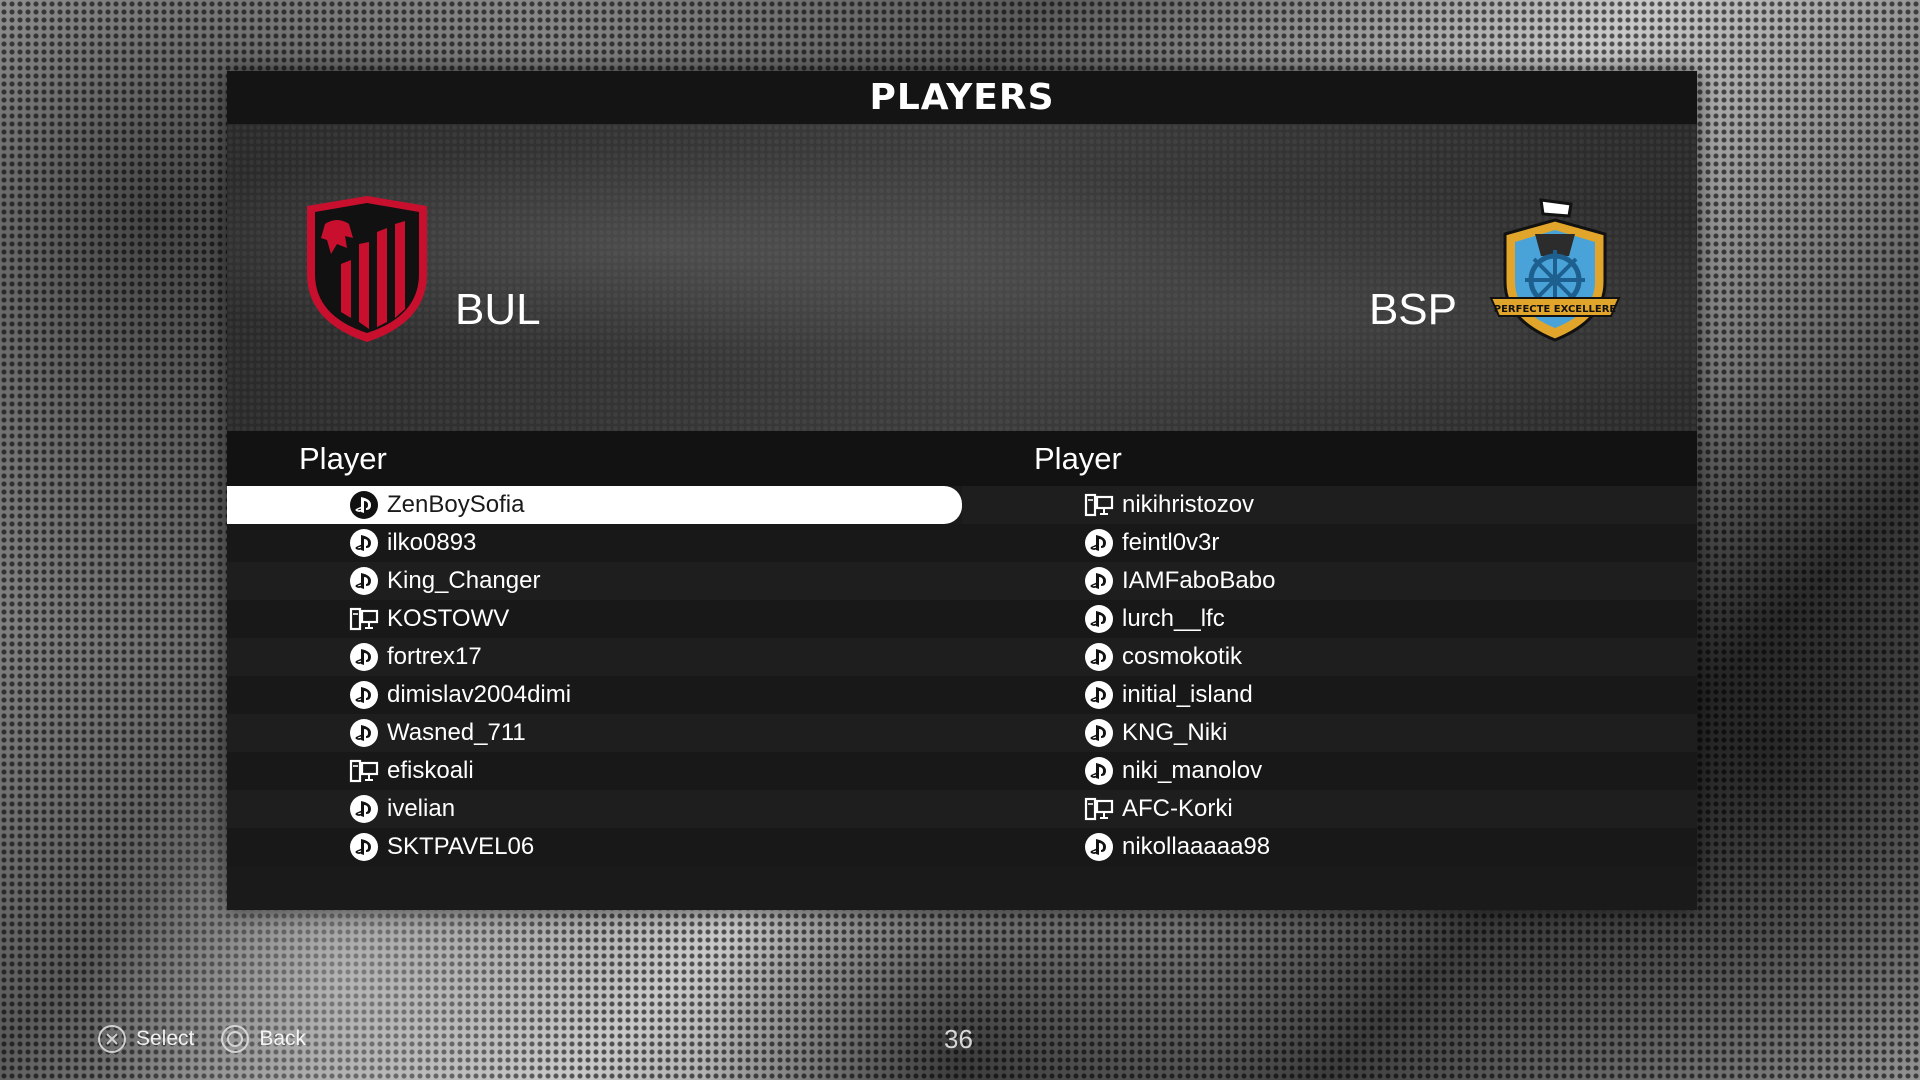 This screenshot has width=1920, height=1080. What do you see at coordinates (594, 581) in the screenshot?
I see `player-row: King_Changer` at bounding box center [594, 581].